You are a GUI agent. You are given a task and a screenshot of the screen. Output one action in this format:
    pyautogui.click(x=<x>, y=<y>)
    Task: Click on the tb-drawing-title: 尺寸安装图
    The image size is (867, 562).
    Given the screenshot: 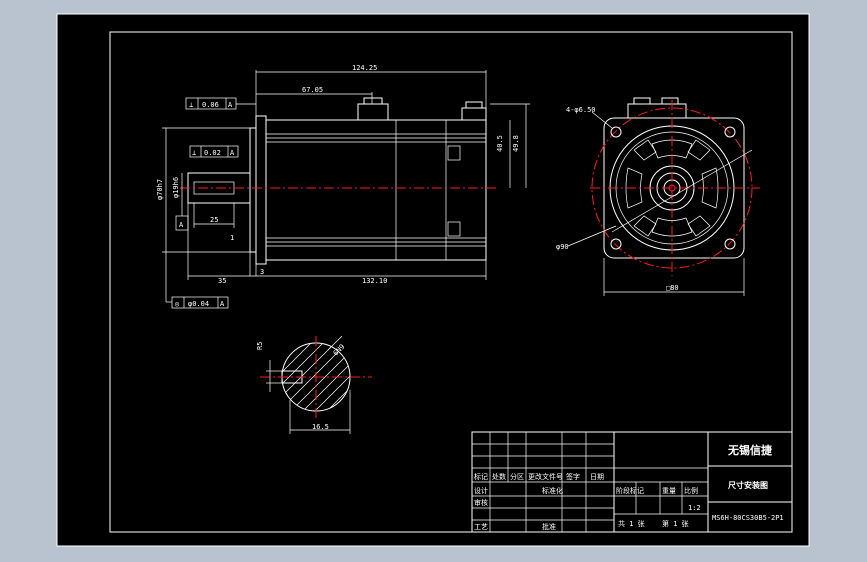 What is the action you would take?
    pyautogui.click(x=748, y=485)
    